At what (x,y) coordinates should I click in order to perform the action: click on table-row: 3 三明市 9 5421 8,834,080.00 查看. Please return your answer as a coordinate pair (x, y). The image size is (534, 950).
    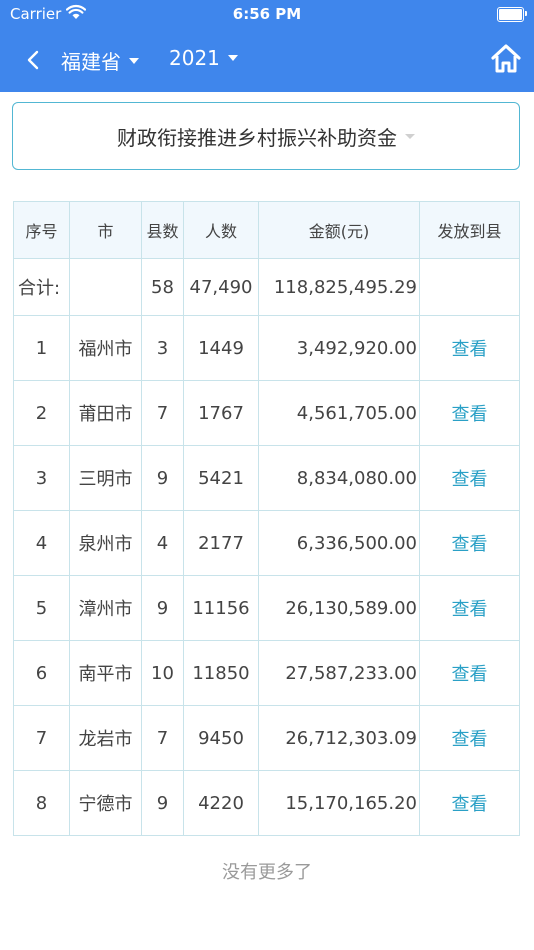
    Looking at the image, I should click on (266, 478).